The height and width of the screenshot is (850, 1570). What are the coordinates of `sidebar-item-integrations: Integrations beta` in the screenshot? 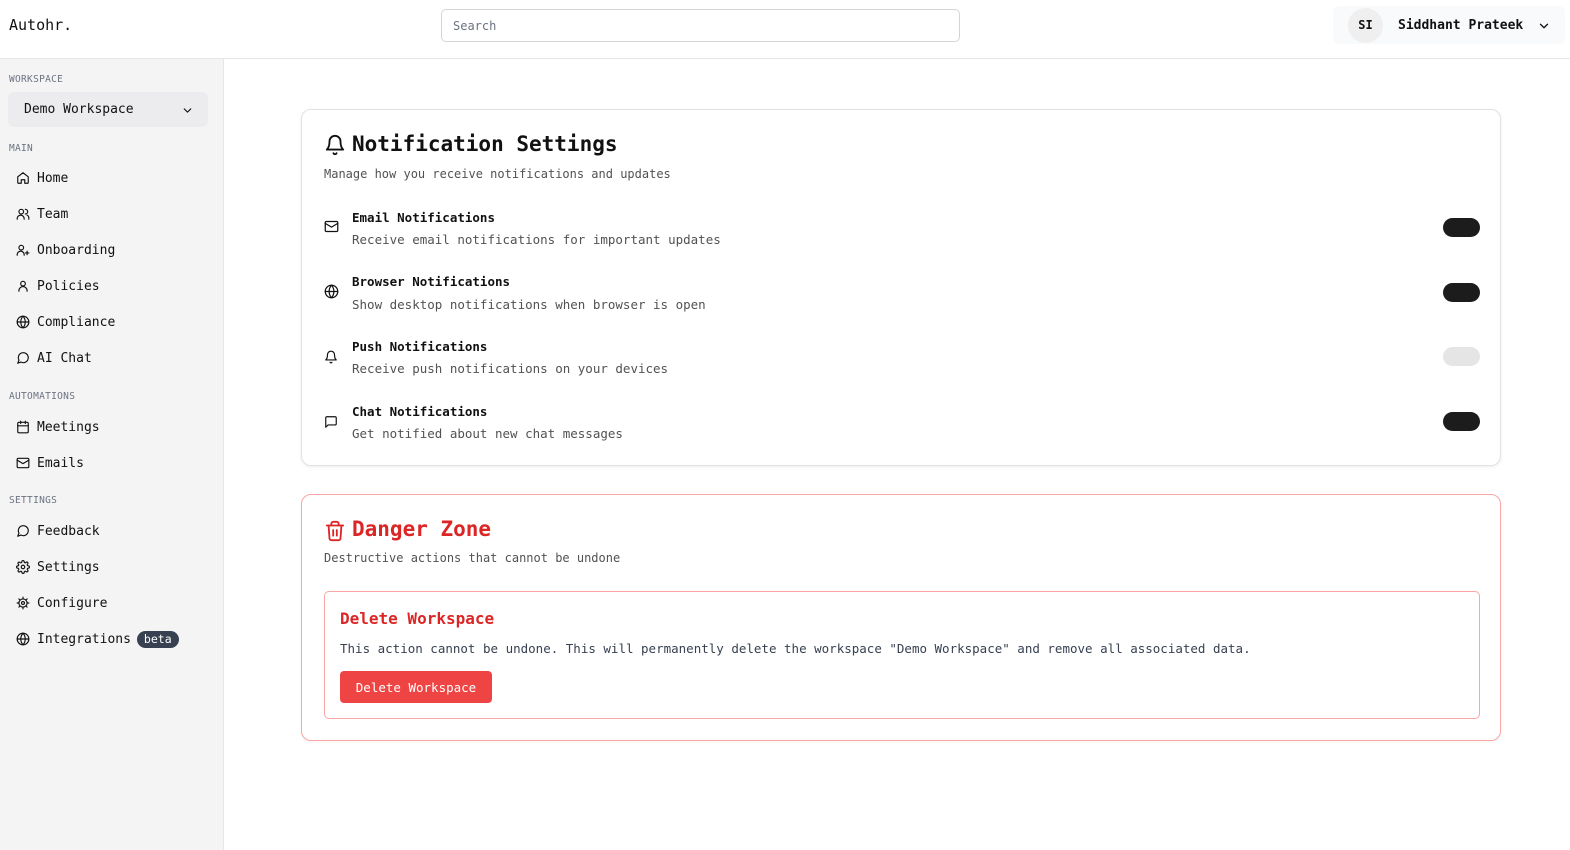 It's located at (108, 639).